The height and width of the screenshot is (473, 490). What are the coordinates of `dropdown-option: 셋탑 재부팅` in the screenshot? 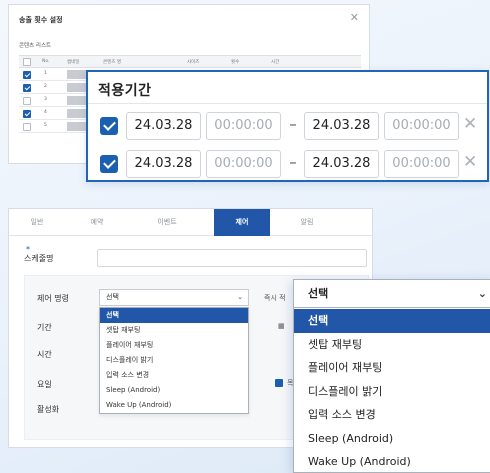 It's located at (392, 345).